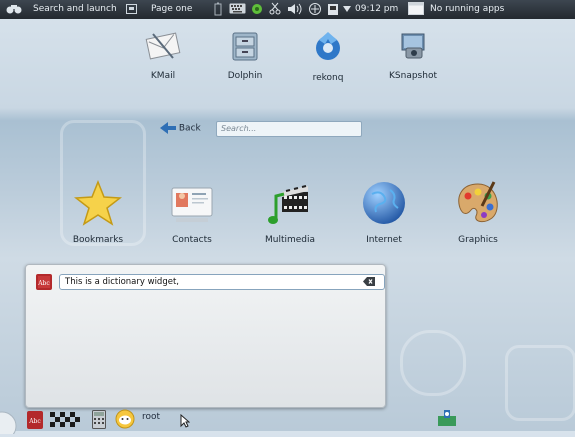 Image resolution: width=575 pixels, height=437 pixels. I want to click on category-label: Multimedia, so click(290, 240).